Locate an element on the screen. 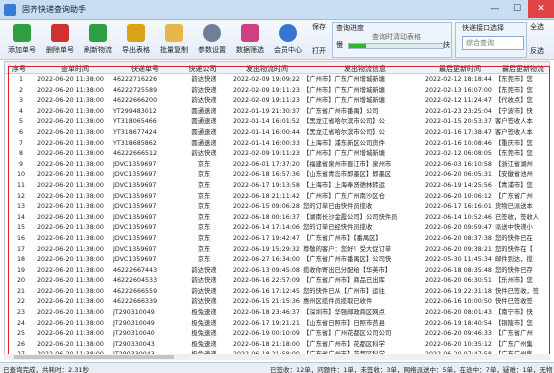 This screenshot has height=373, width=554. cell-ship-info: 您的订单已经快件员揽收 is located at coordinates (338, 228).